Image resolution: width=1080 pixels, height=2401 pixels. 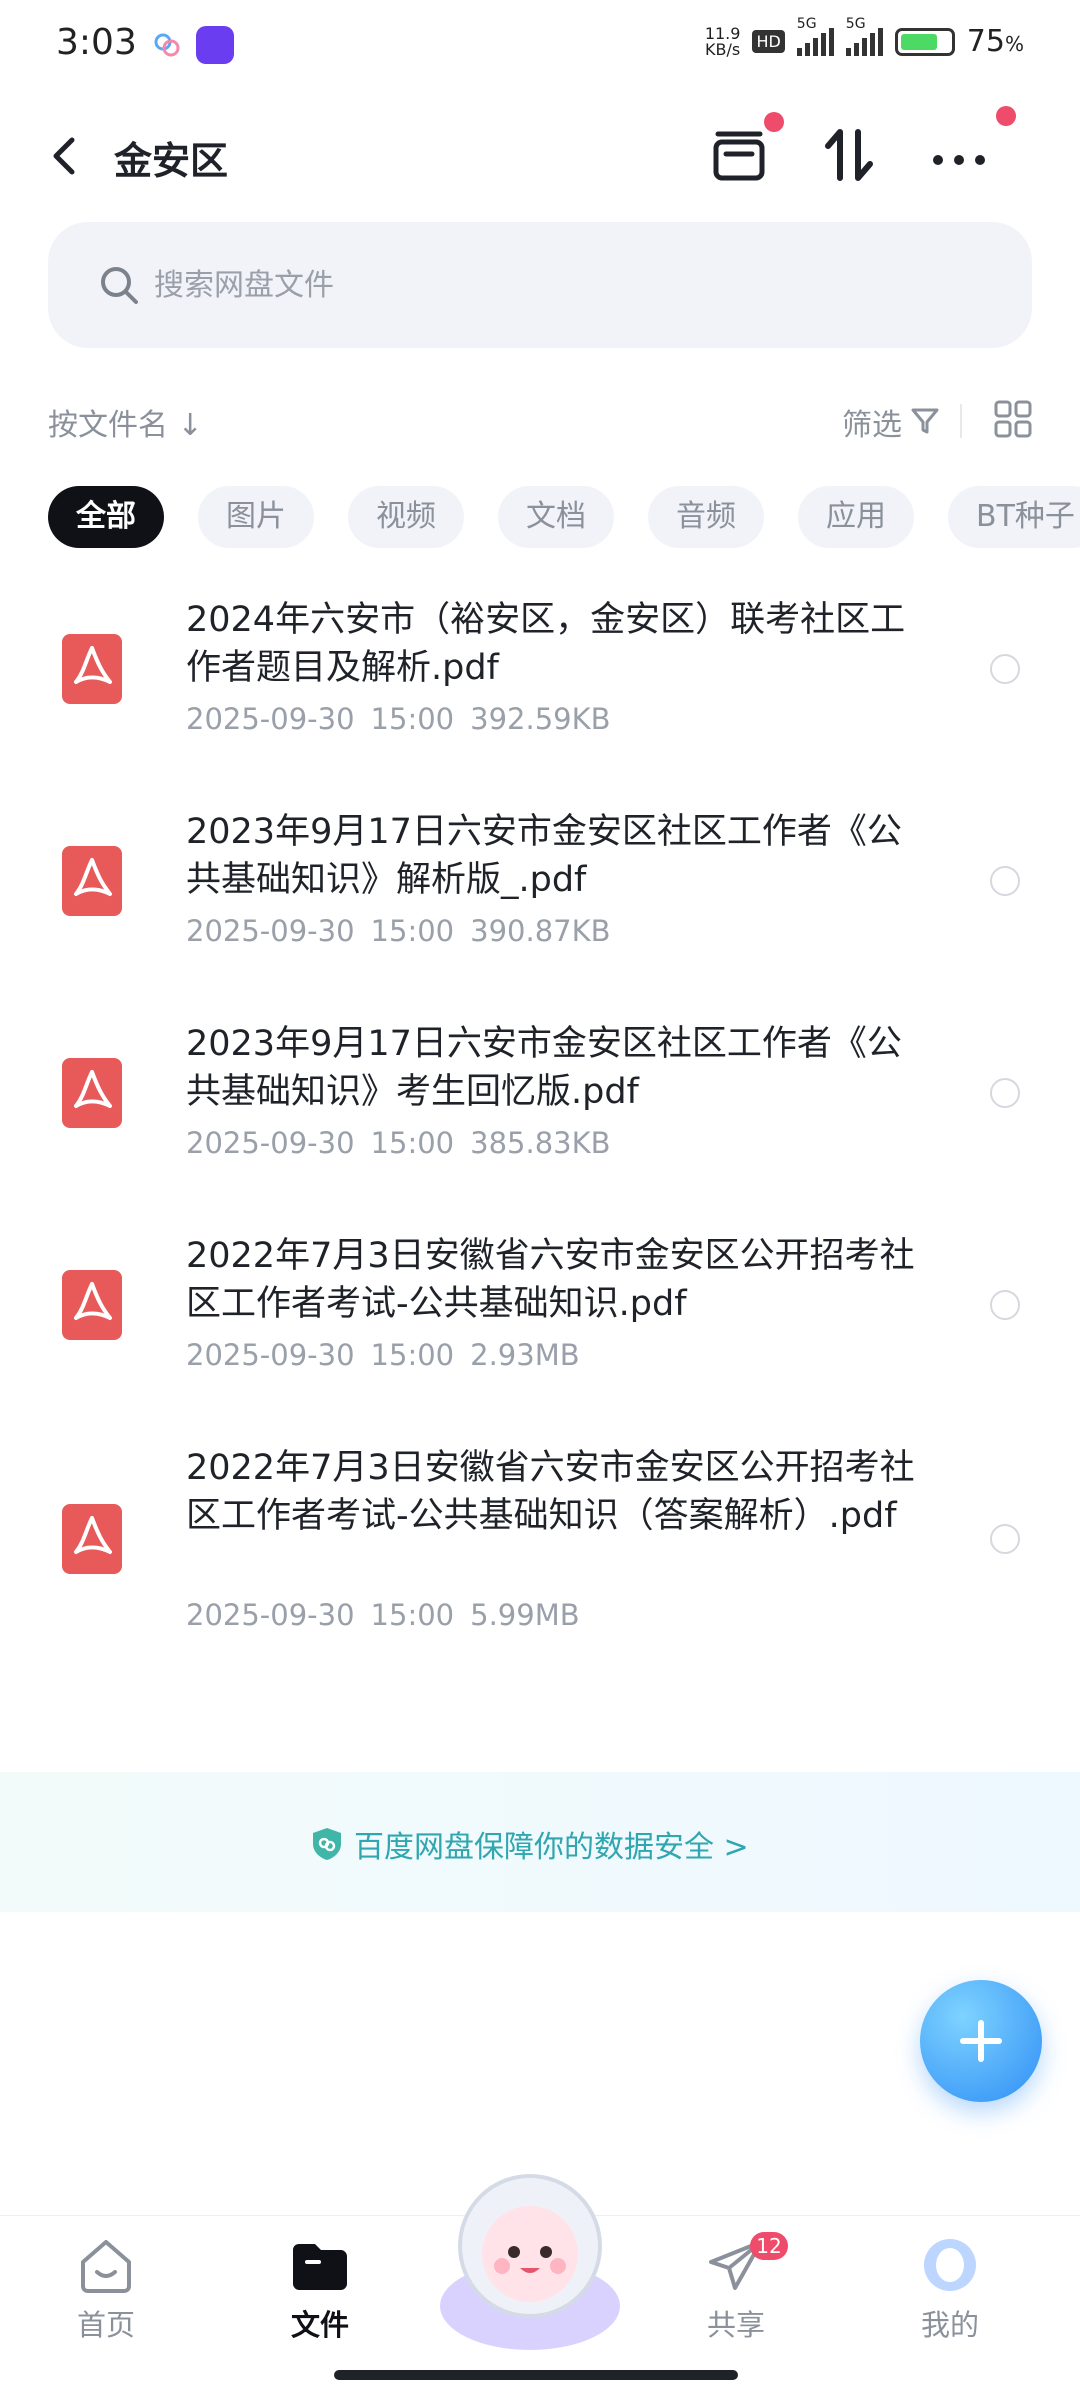 I want to click on filter-button: 筛选, so click(x=872, y=422).